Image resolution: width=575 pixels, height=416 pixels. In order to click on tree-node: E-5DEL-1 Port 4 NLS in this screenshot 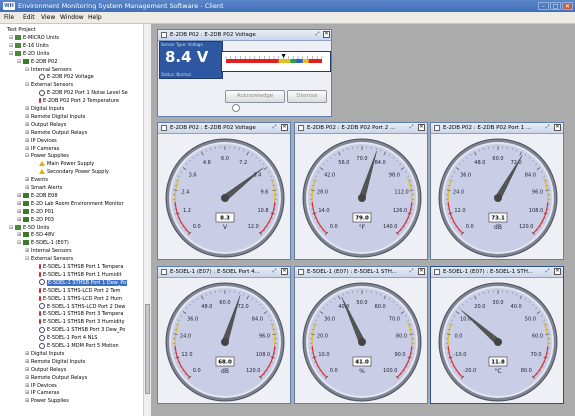, I will do `click(65, 338)`.